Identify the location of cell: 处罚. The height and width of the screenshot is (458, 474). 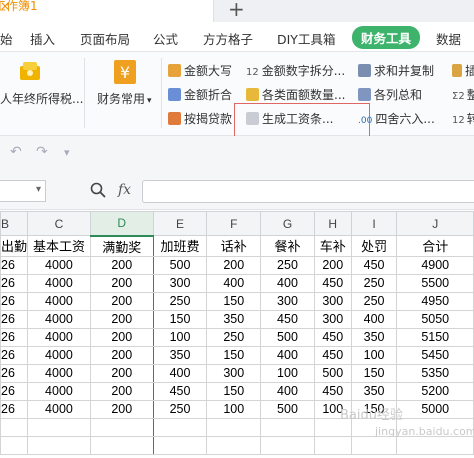
(374, 246).